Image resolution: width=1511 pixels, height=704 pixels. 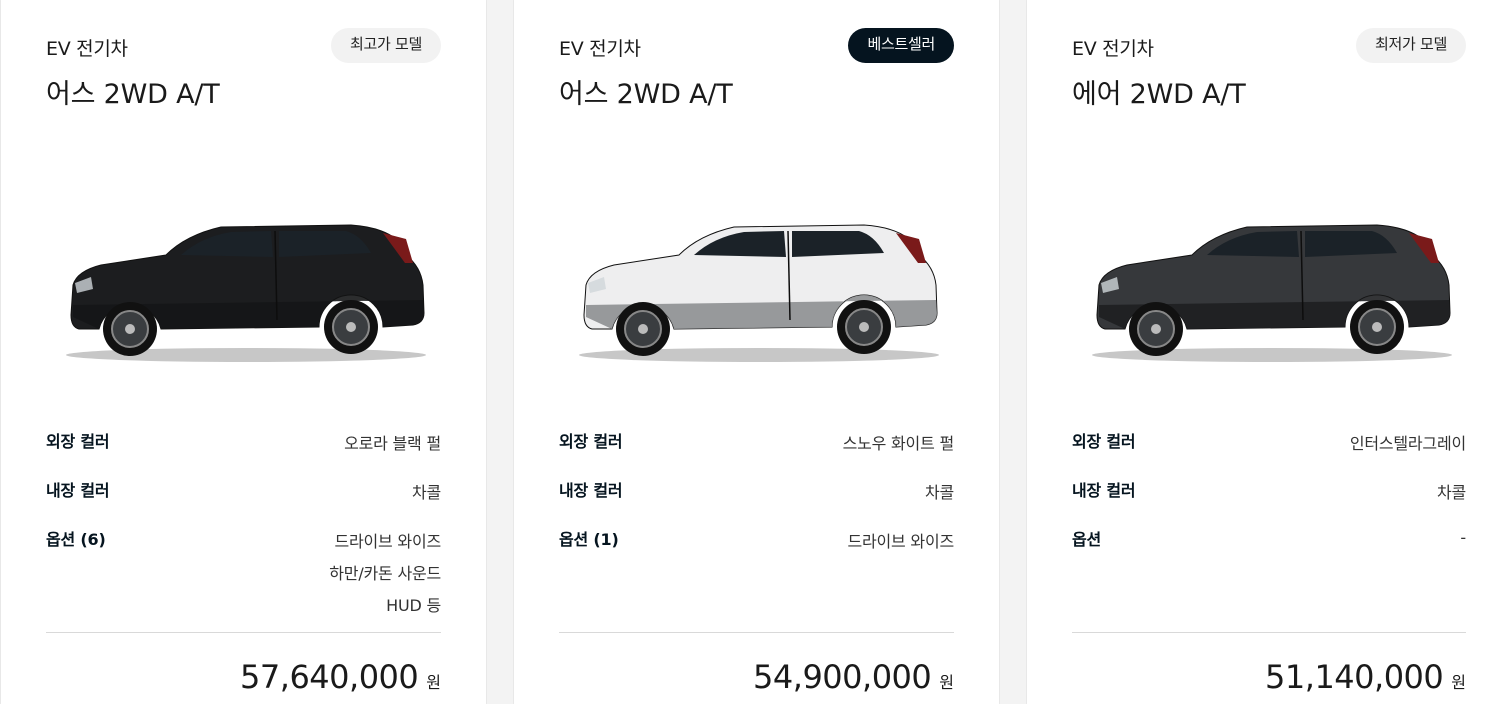 I want to click on trim-name: 에어 2WD A/T, so click(x=1159, y=94).